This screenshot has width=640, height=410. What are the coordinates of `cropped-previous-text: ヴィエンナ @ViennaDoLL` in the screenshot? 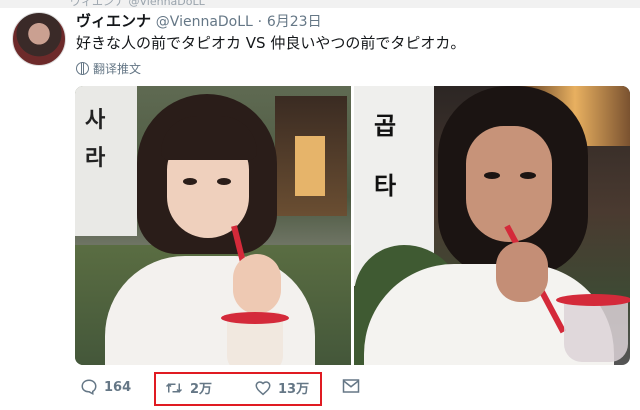 It's located at (137, 4).